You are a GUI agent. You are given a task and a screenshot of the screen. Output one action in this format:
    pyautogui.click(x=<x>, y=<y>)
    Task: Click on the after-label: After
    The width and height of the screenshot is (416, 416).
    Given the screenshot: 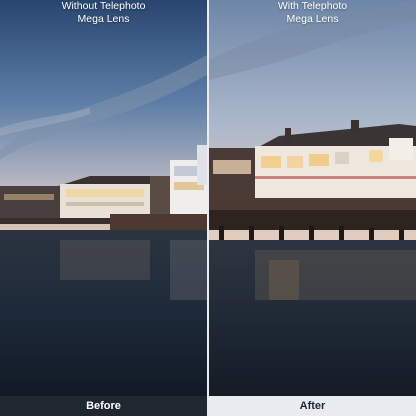 What is the action you would take?
    pyautogui.click(x=312, y=406)
    